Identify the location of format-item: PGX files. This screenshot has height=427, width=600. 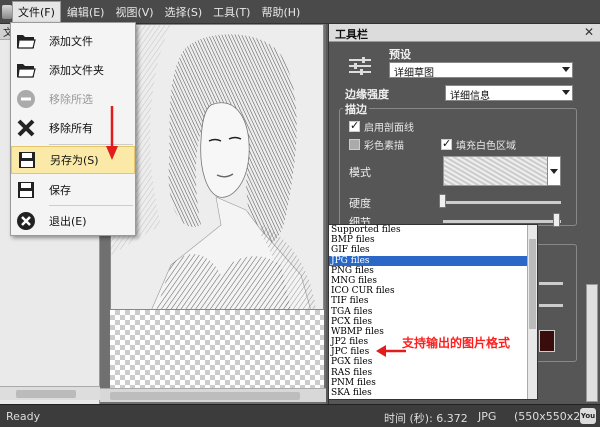
(433, 362).